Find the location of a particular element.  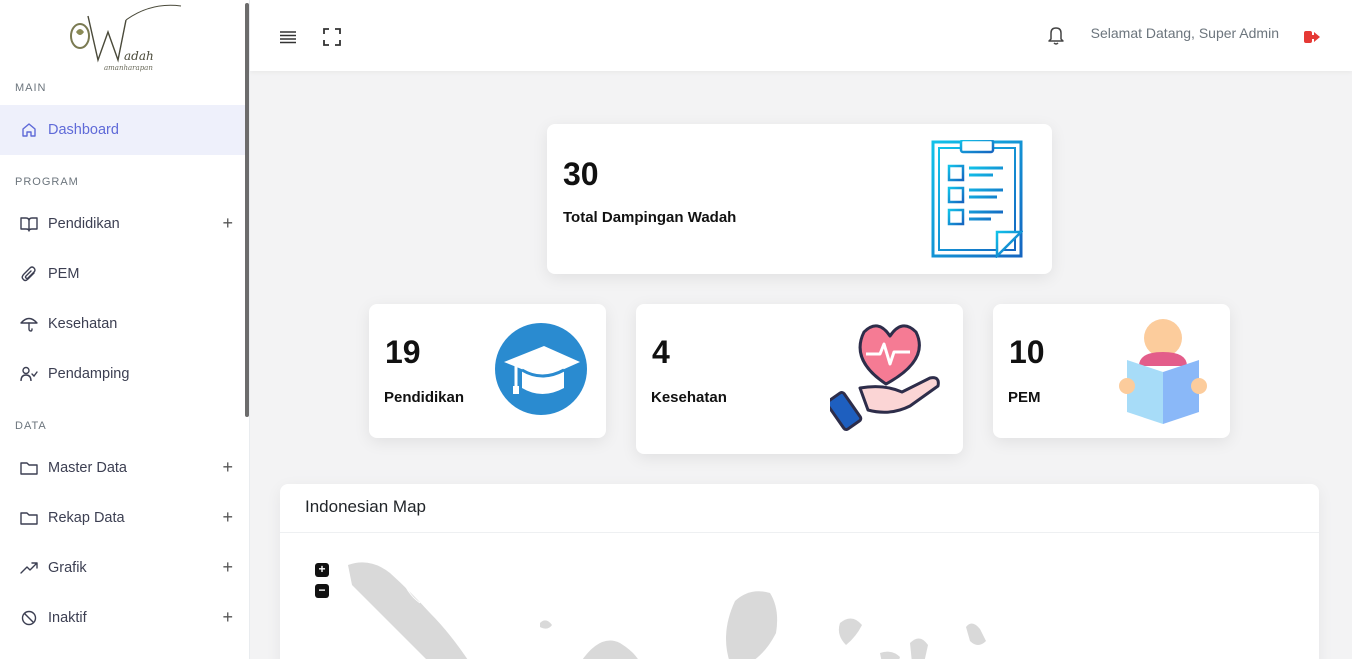

sidebar-item-label: Kesehatan is located at coordinates (83, 324).